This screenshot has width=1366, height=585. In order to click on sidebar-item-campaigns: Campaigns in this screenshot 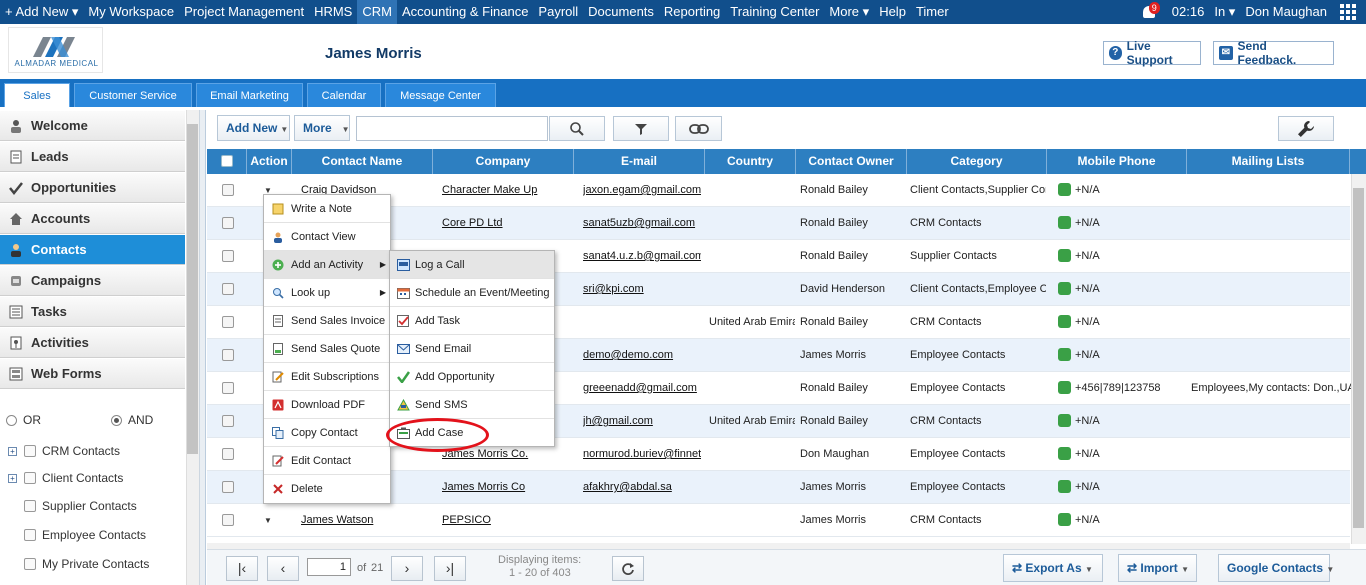, I will do `click(92, 281)`.